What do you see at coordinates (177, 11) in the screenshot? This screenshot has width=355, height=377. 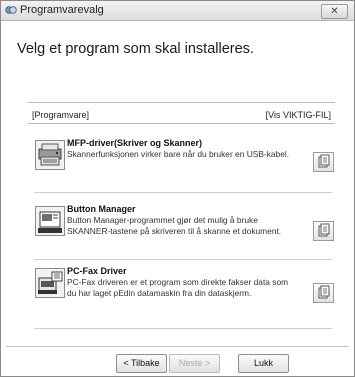 I see `title-bar: Programvarevalg ✕` at bounding box center [177, 11].